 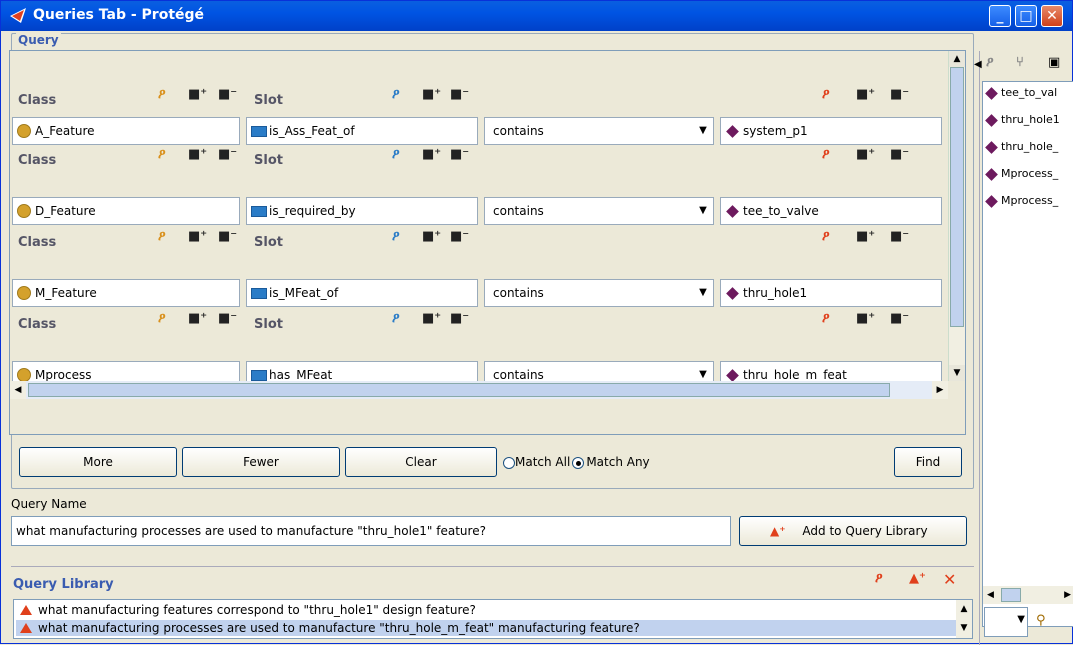 I want to click on find-button: Find, so click(x=928, y=462).